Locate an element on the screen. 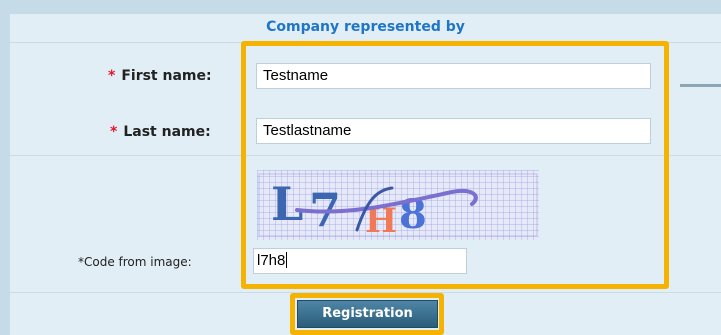 Image resolution: width=721 pixels, height=335 pixels. section-header: Company represented by is located at coordinates (365, 27).